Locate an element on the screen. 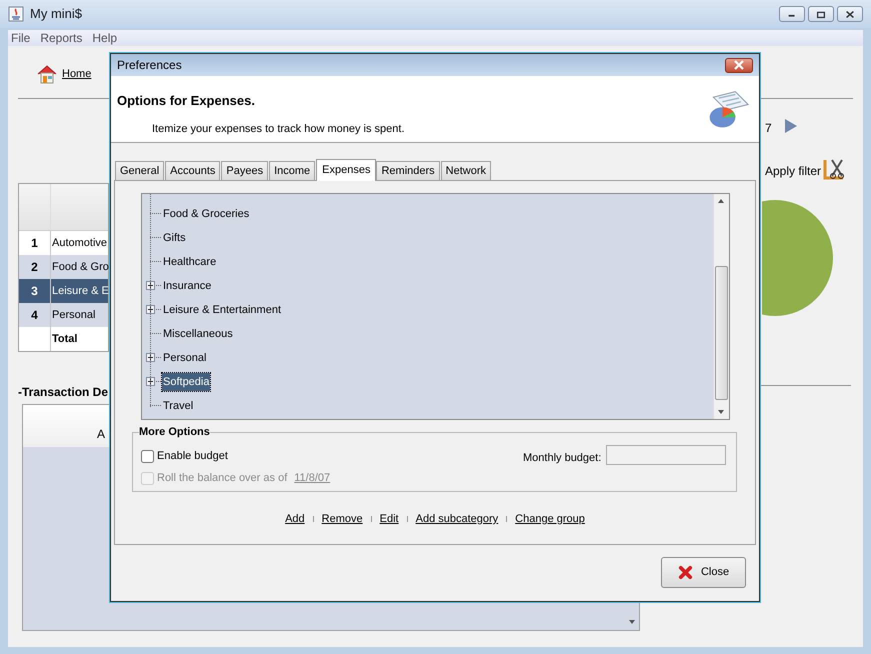 The image size is (871, 654). tab: Expenses is located at coordinates (346, 170).